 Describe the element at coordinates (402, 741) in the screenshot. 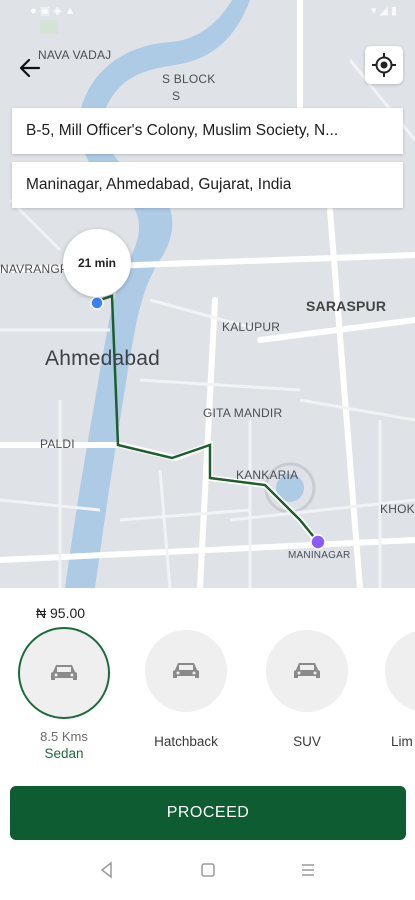

I see `vehicle-name: Lim` at that location.